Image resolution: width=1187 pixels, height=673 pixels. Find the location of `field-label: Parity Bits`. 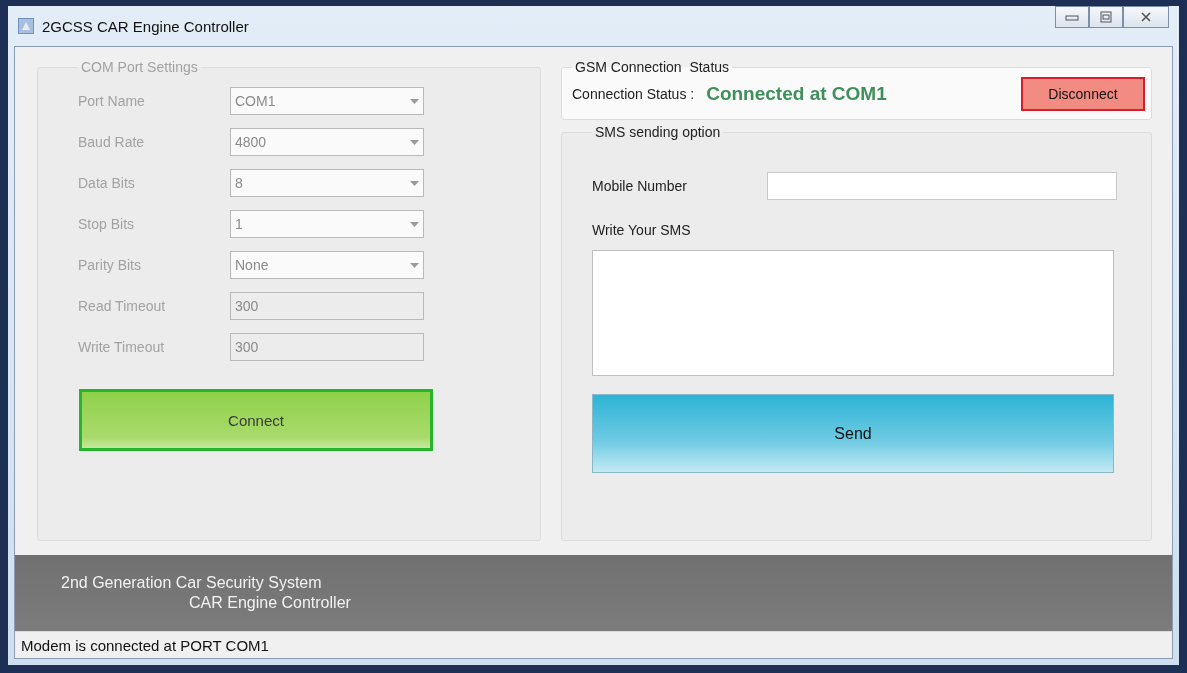

field-label: Parity Bits is located at coordinates (110, 265).